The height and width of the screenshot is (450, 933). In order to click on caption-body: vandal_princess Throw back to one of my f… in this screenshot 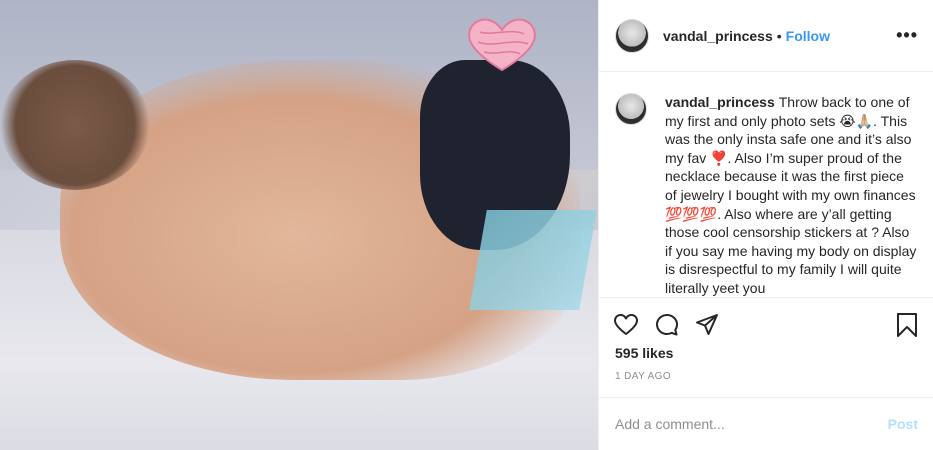, I will do `click(791, 195)`.